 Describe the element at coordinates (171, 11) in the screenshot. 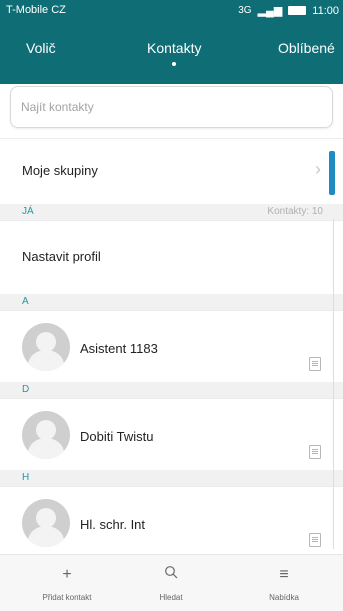

I see `status-bar: T-Mobile CZ 3G ▂▄▆ 11:00` at that location.